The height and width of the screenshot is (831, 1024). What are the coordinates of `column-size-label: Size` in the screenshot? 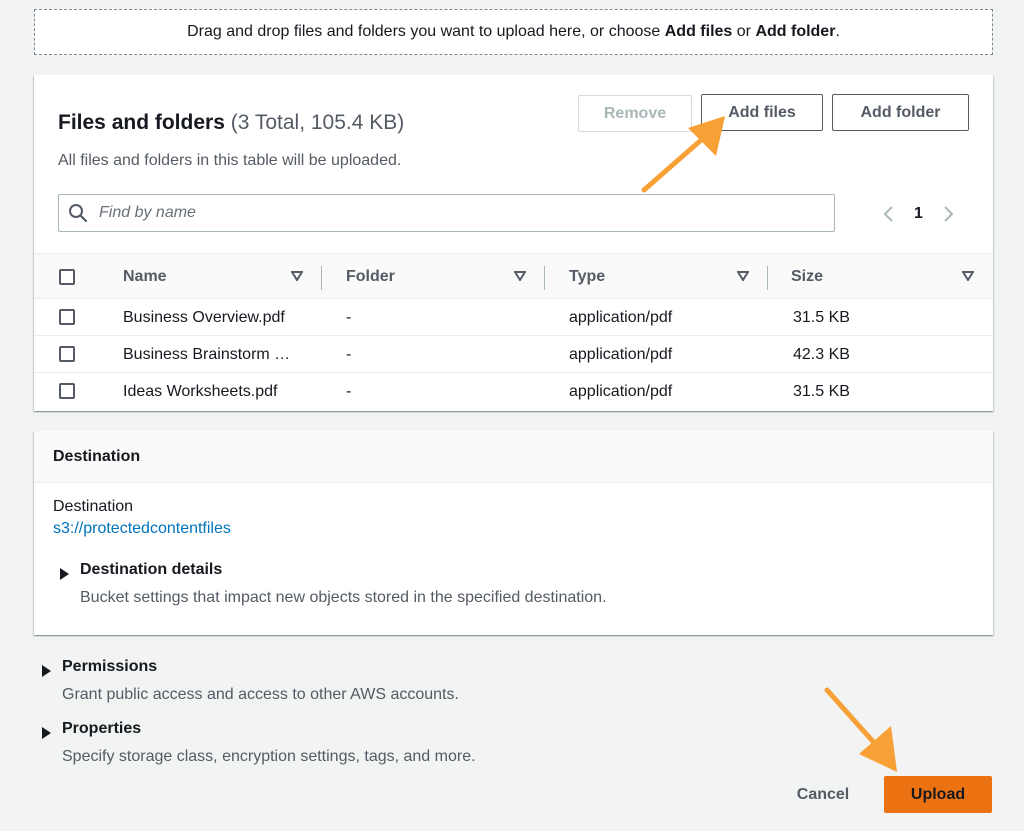 It's located at (807, 276).